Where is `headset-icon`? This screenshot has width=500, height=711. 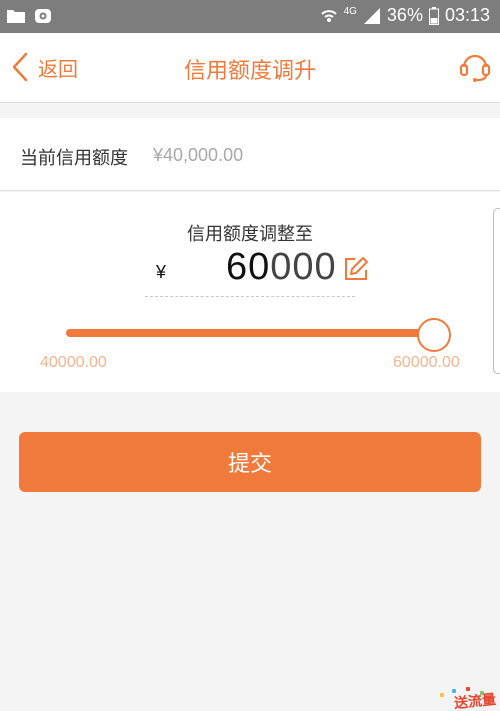 headset-icon is located at coordinates (475, 68).